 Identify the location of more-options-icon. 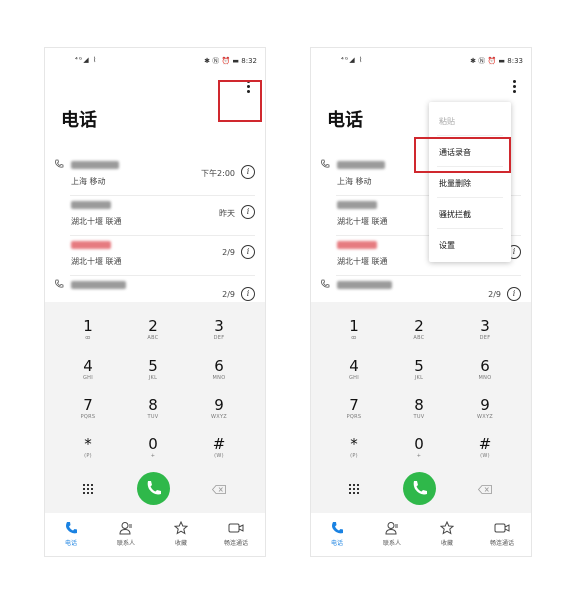
(514, 87).